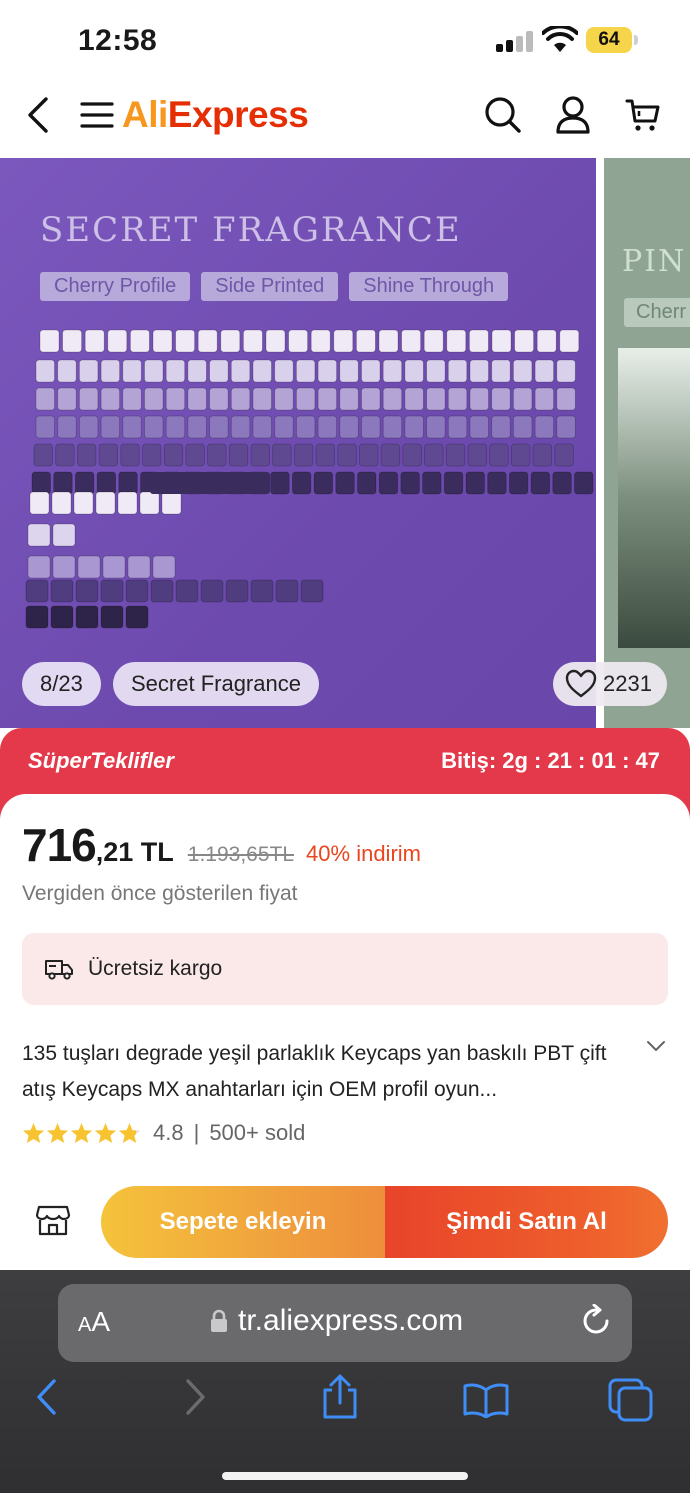 The height and width of the screenshot is (1493, 690). I want to click on url-display: tr.aliexpress.com, so click(336, 1321).